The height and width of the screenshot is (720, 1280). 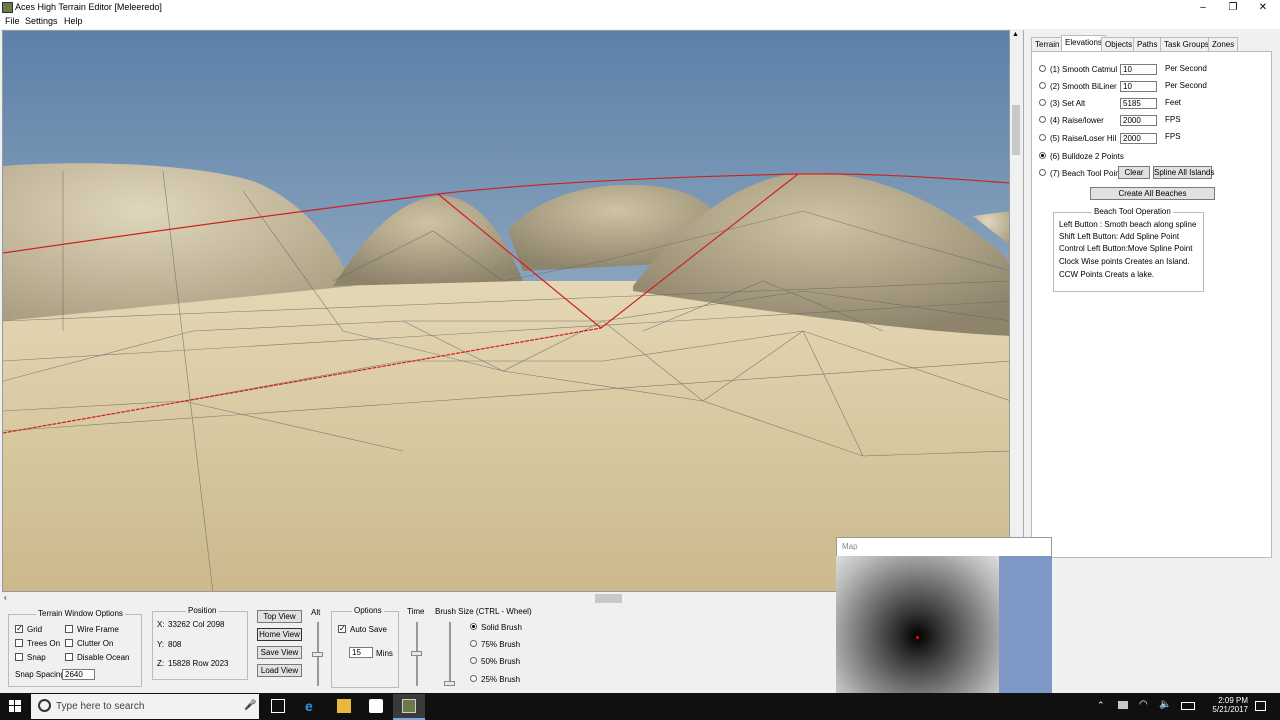 I want to click on mode-2-label: (2) Smooth BiLiner, so click(x=1083, y=86).